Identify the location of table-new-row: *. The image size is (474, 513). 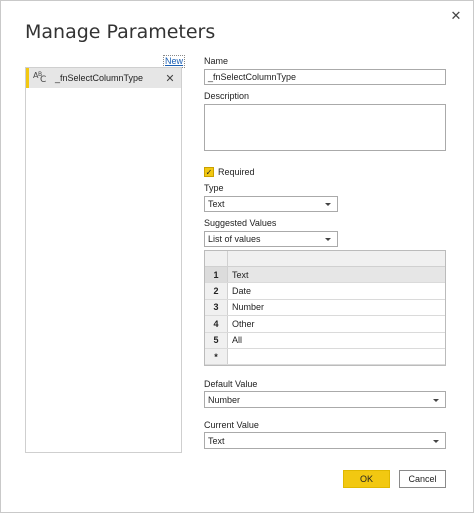
(325, 357).